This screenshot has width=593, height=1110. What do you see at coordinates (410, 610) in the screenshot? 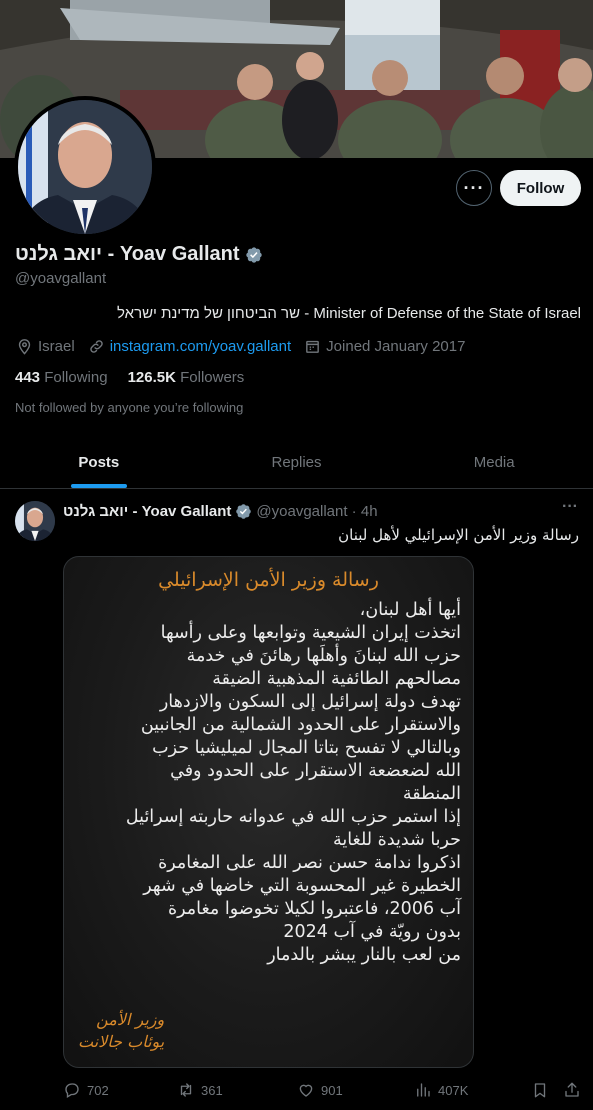
I see `image-line: أيها أهل لبنان،` at bounding box center [410, 610].